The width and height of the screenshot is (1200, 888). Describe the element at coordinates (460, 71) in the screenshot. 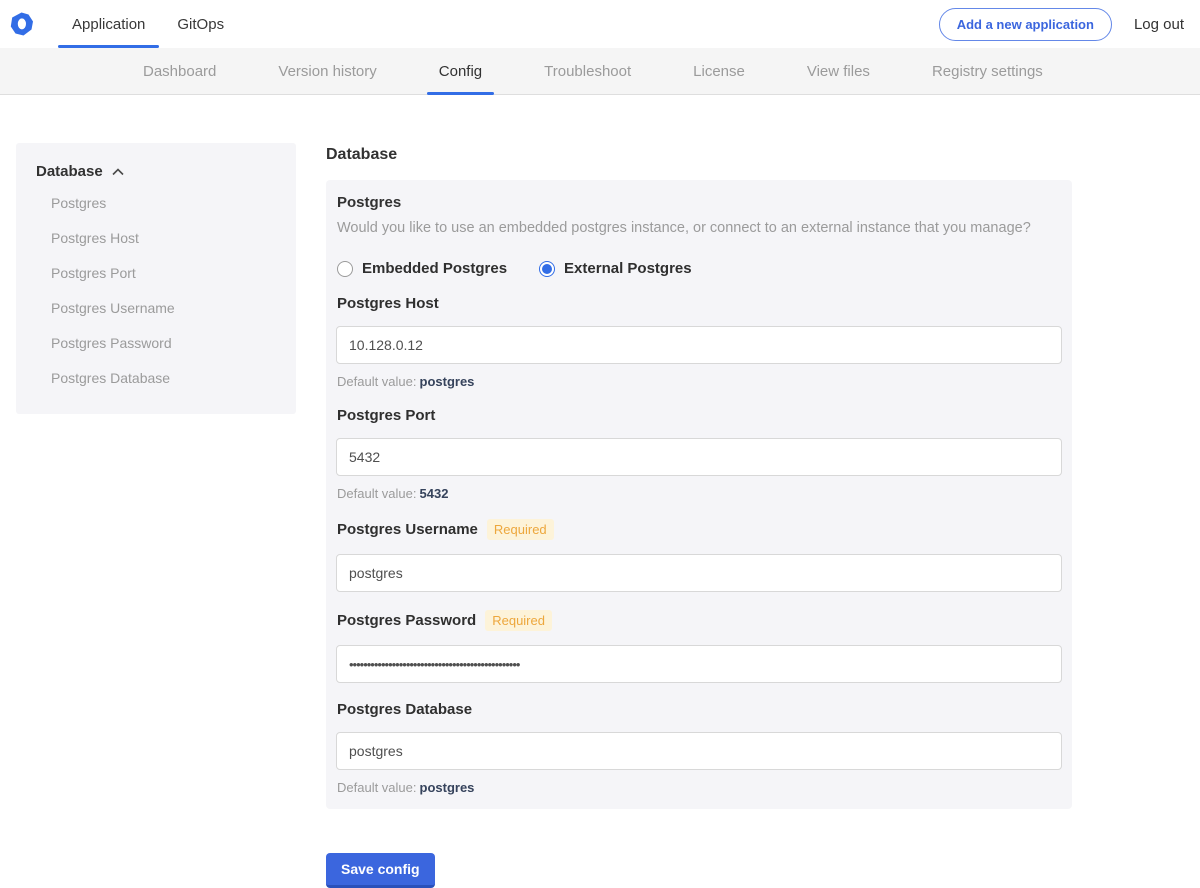

I see `tab-config: Config` at that location.